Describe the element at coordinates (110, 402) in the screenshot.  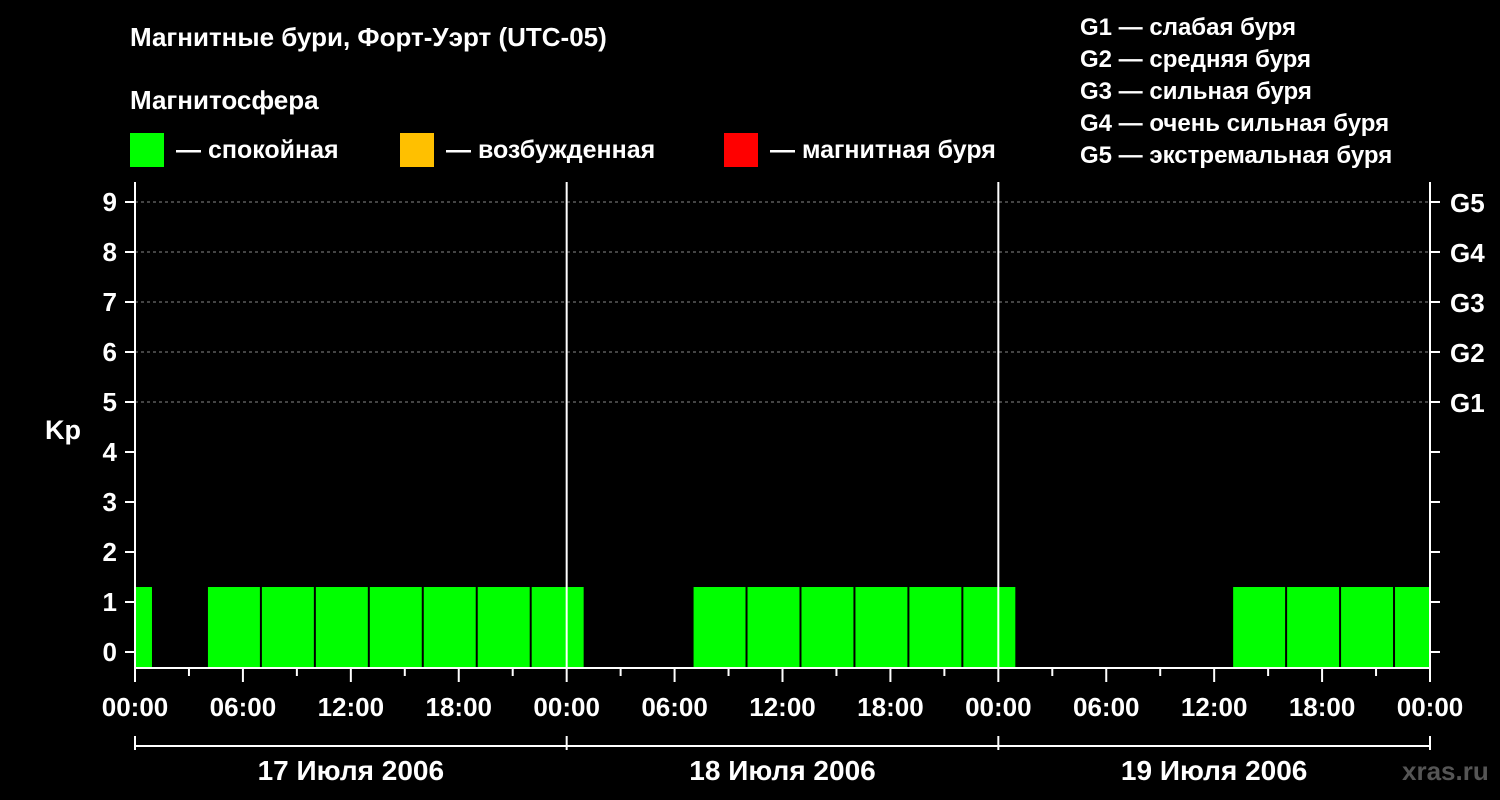
I see `y-tick-label: 5` at that location.